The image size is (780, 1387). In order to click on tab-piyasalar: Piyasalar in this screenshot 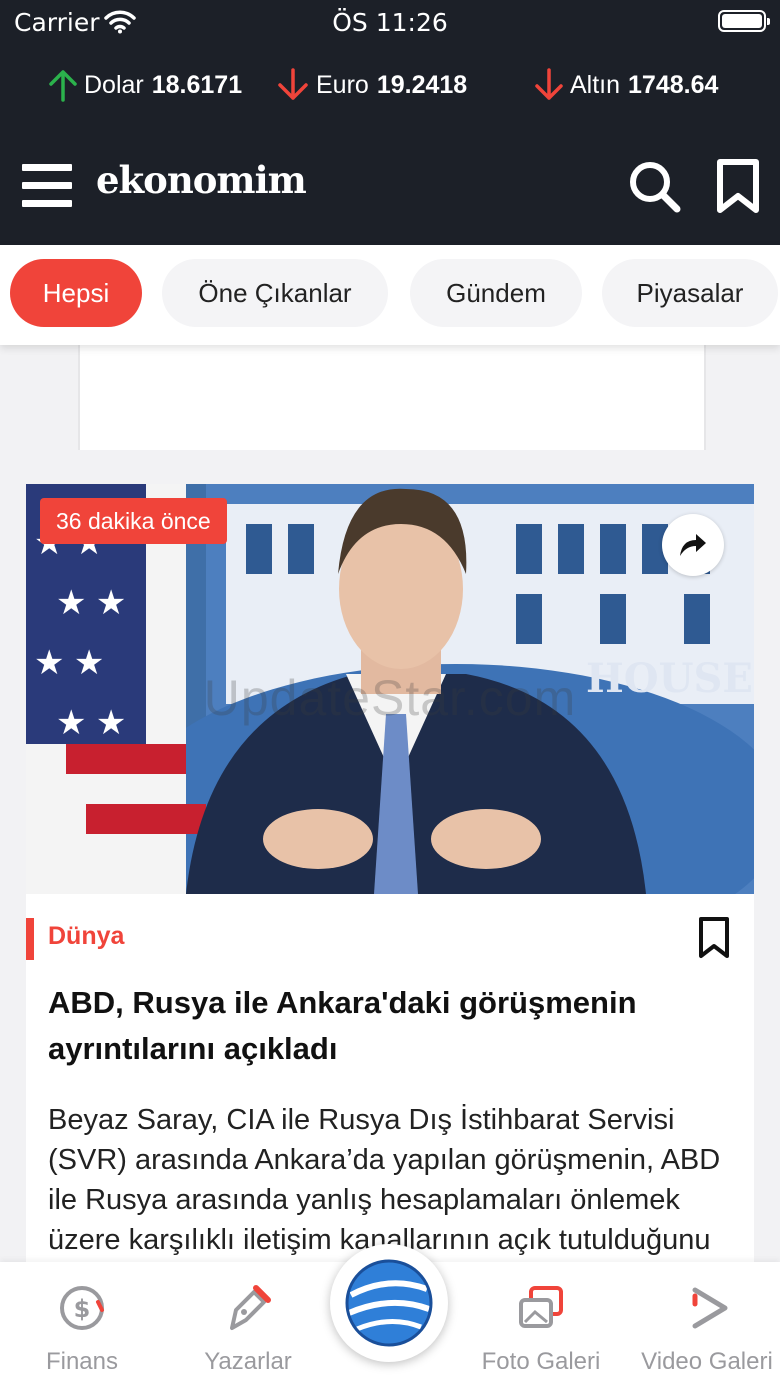, I will do `click(690, 293)`.